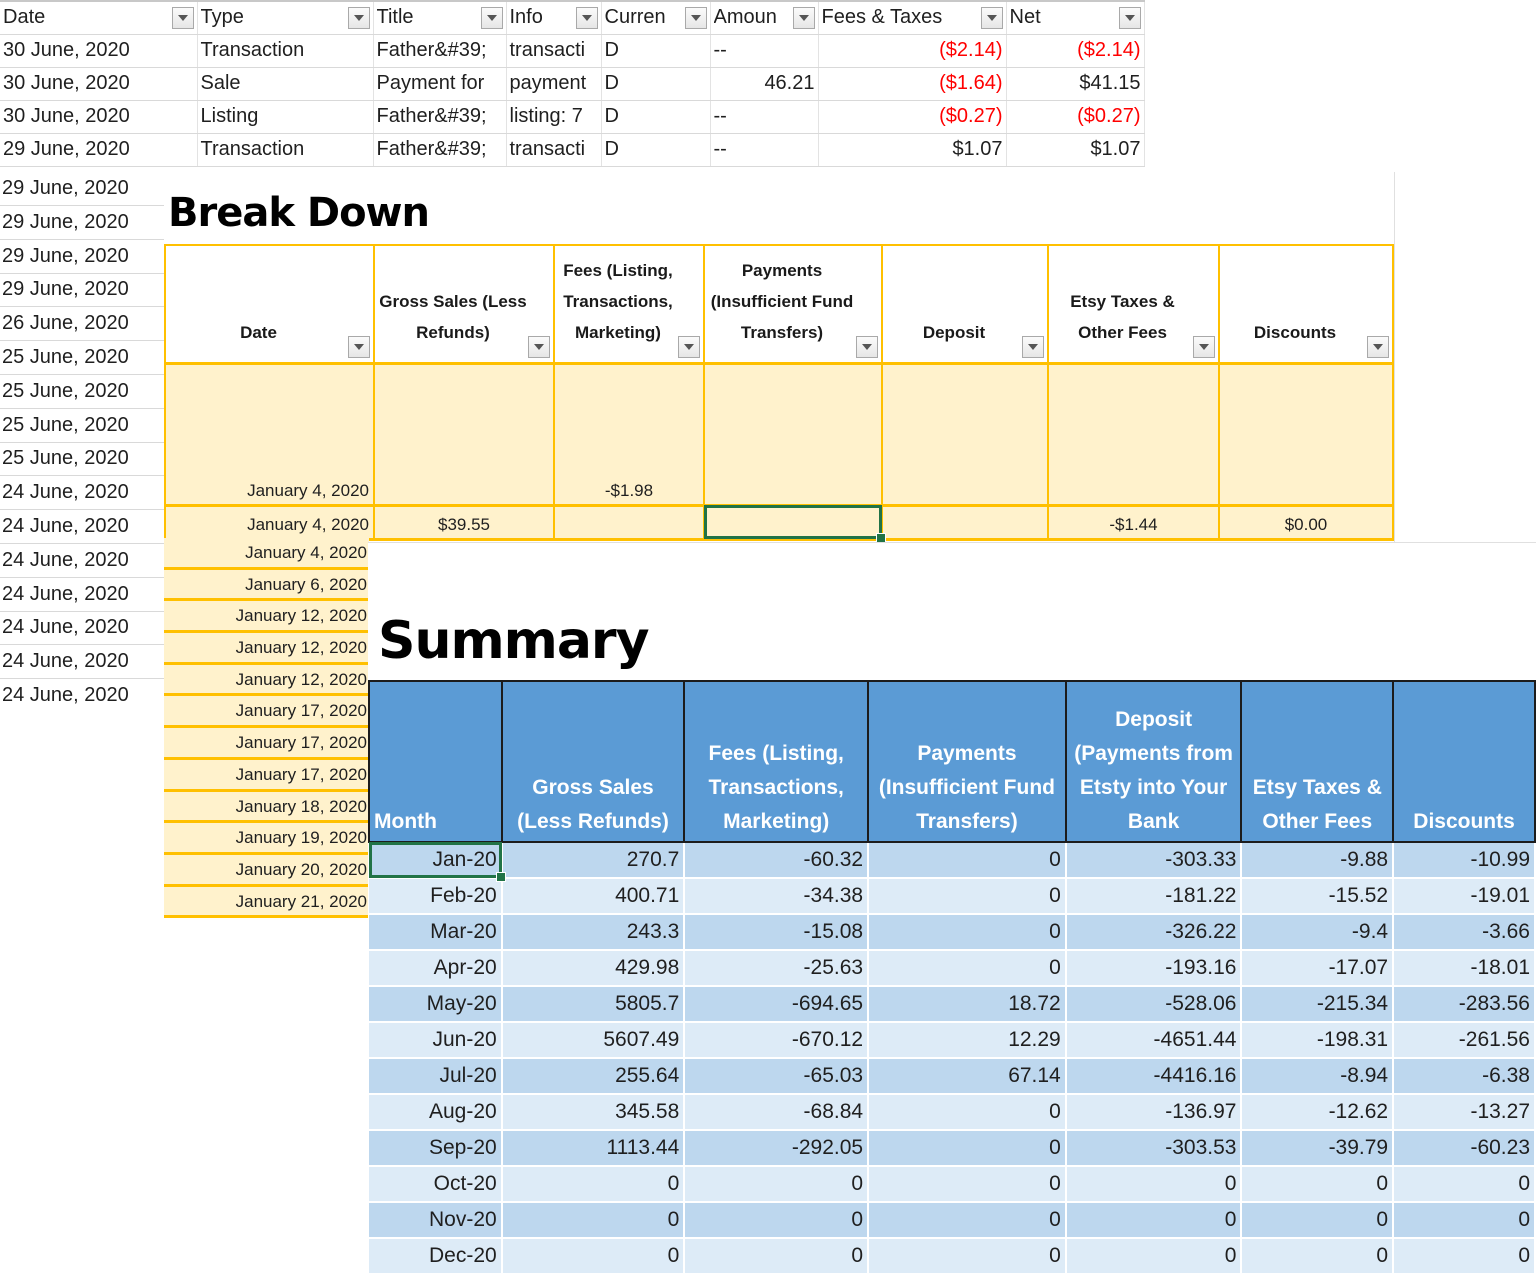  Describe the element at coordinates (436, 1148) in the screenshot. I see `cell-month: Sep-20` at that location.